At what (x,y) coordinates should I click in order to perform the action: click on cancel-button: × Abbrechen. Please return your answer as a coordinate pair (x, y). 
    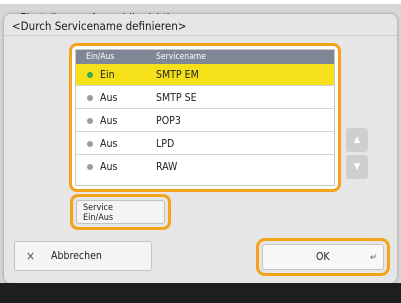
    Looking at the image, I should click on (83, 256).